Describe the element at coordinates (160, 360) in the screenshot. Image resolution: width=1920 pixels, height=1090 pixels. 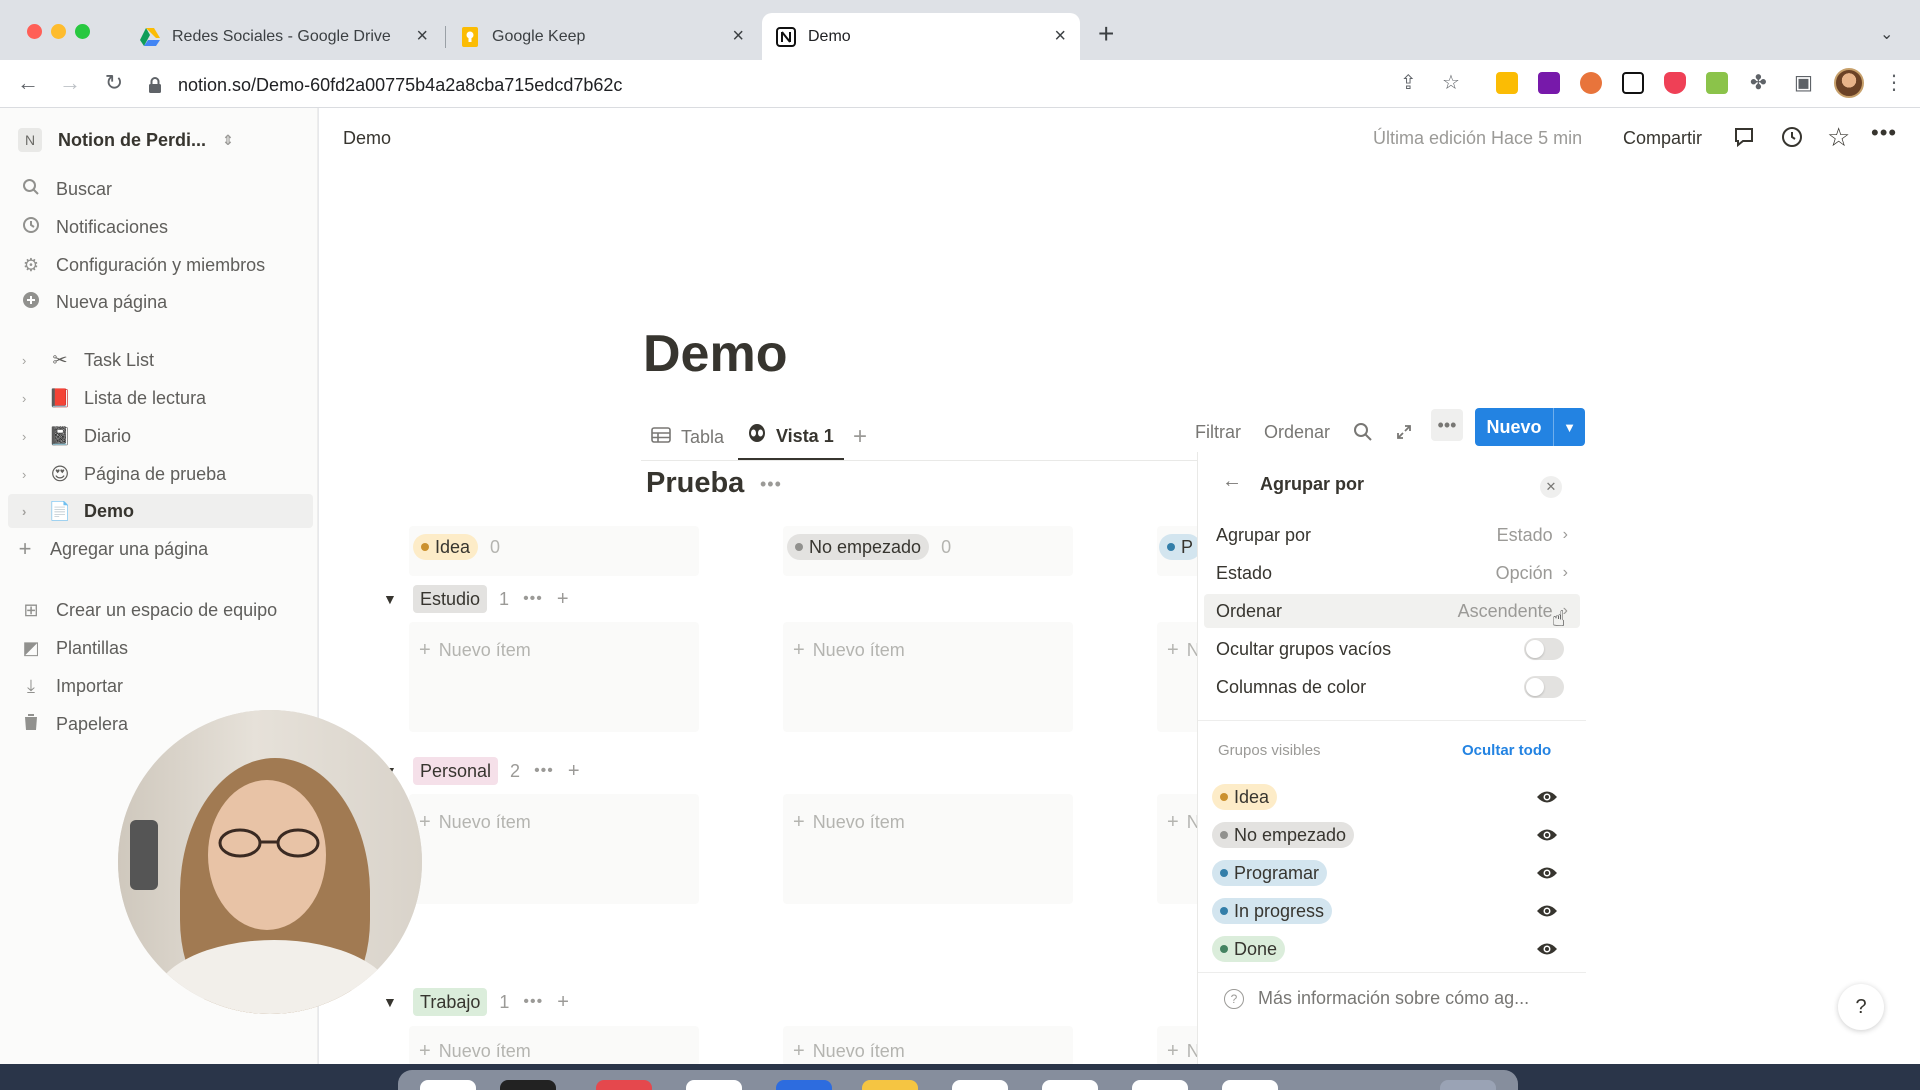
I see `sidebar-page-task-list: › ✂ Task List` at that location.